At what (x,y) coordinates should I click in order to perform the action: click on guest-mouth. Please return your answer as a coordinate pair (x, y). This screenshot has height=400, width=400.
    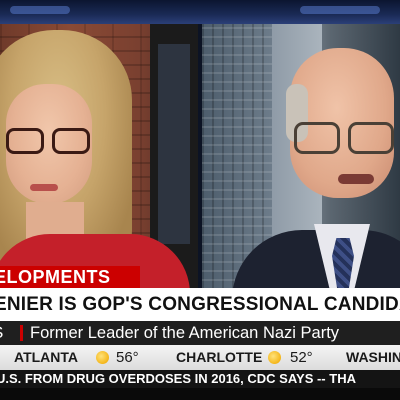
    Looking at the image, I should click on (356, 179).